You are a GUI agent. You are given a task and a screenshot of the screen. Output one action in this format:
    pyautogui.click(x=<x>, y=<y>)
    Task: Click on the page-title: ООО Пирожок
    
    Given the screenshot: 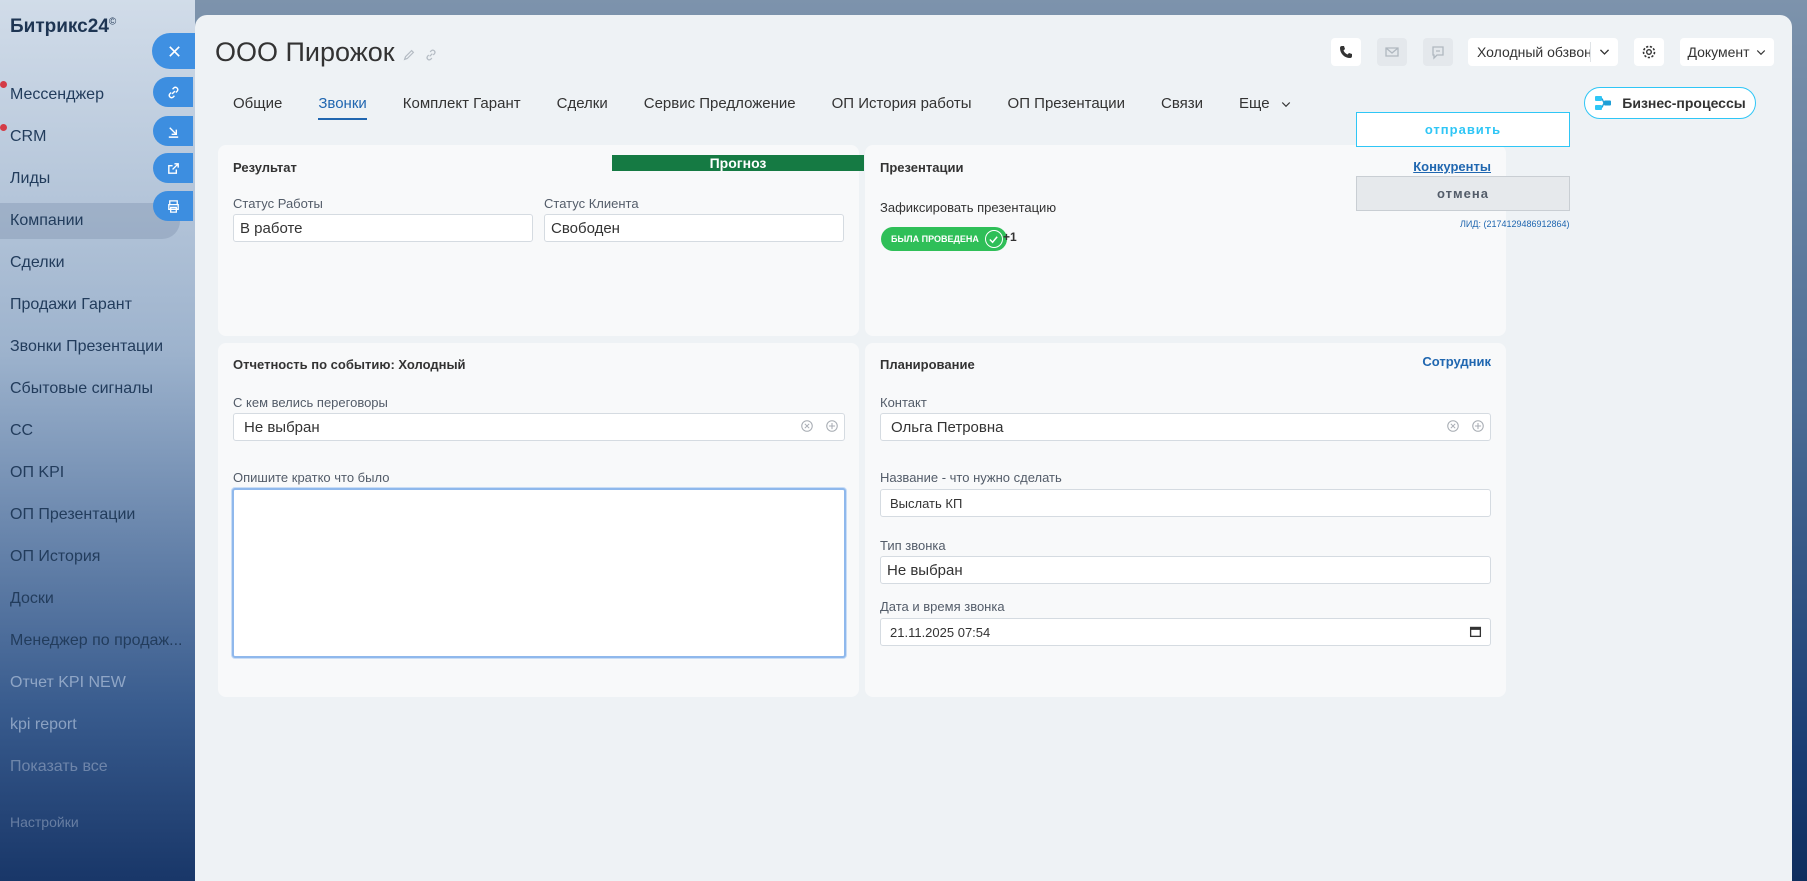 What is the action you would take?
    pyautogui.click(x=305, y=52)
    